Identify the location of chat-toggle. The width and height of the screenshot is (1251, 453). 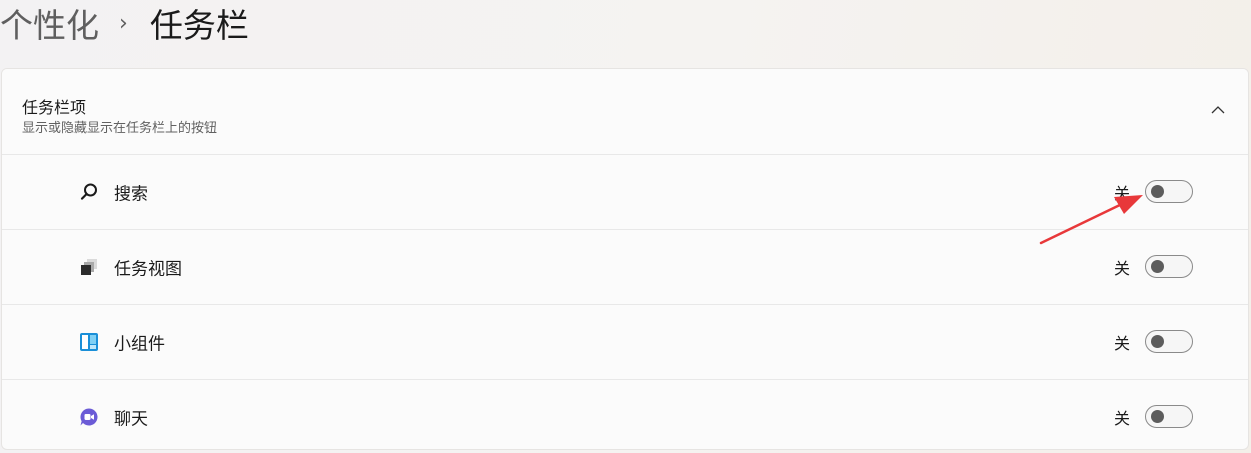
(1169, 416).